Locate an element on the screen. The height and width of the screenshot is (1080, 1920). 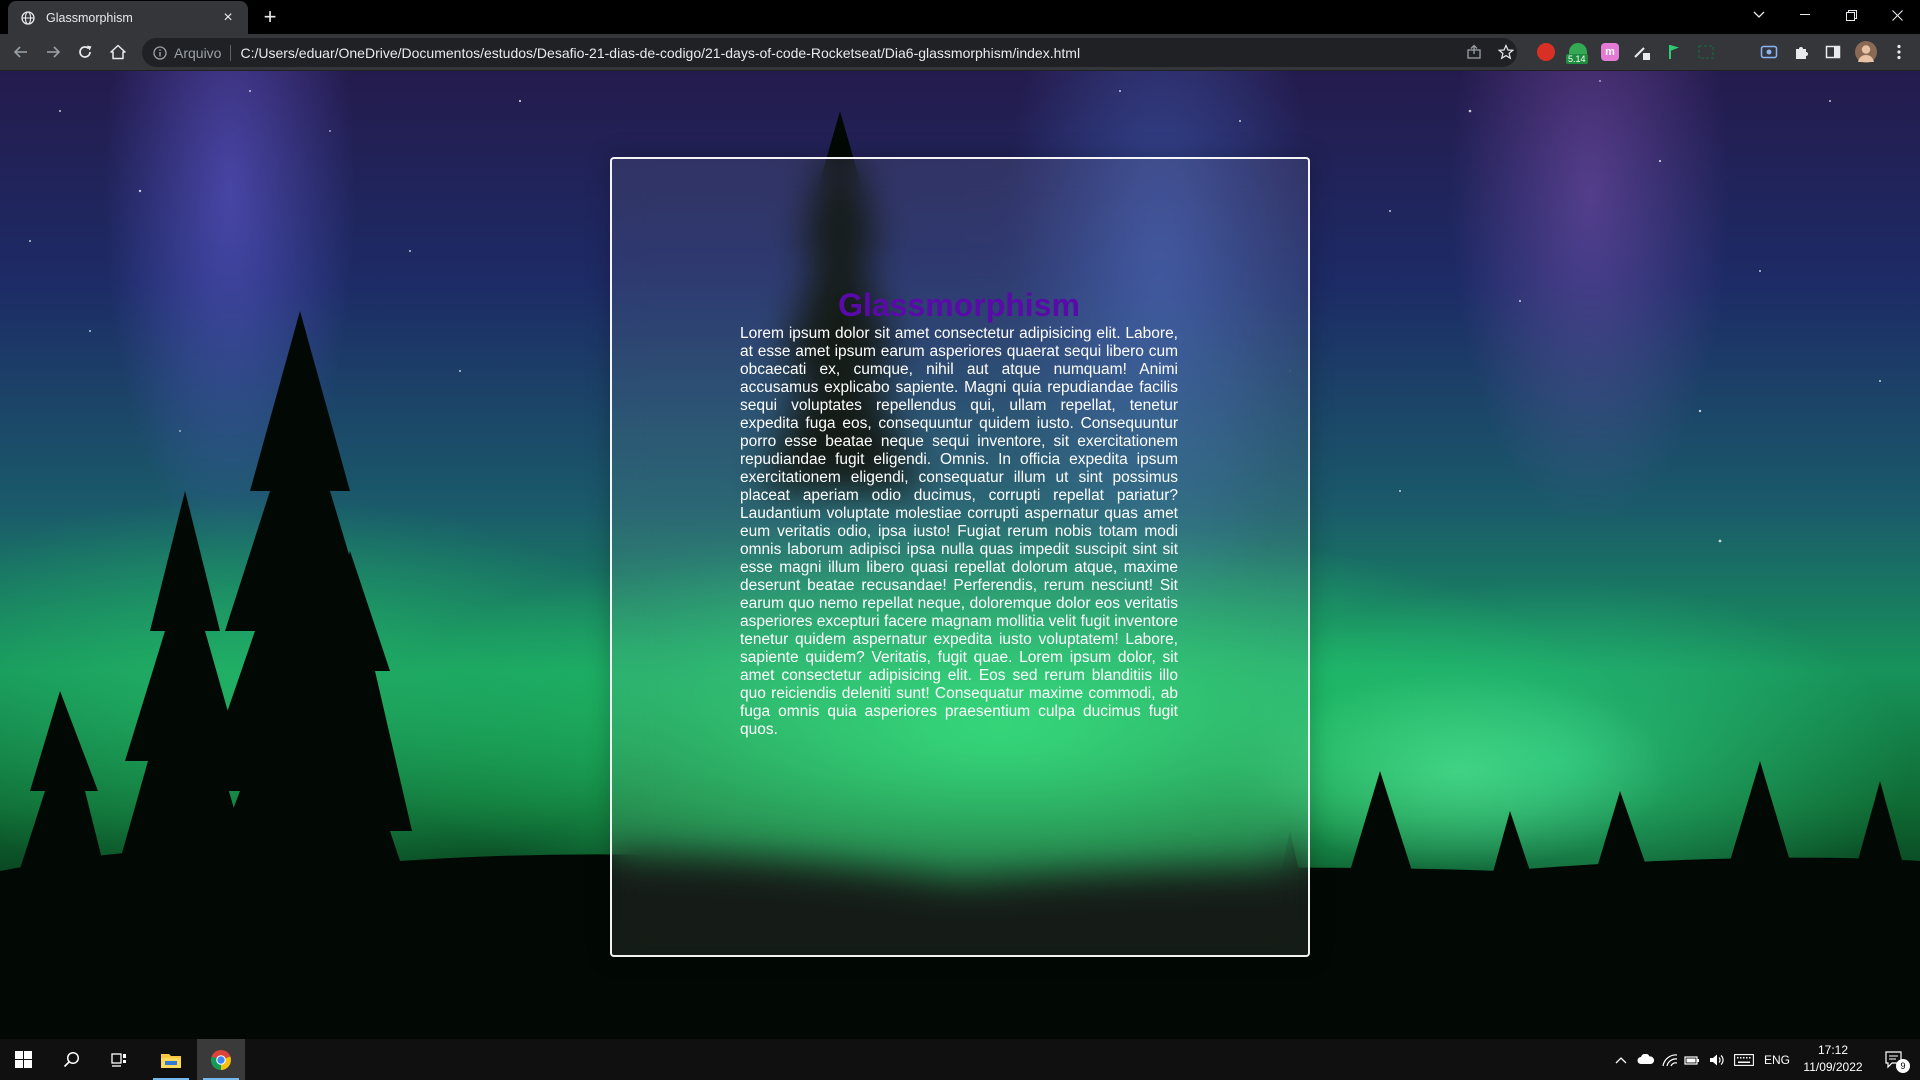
restore-icon is located at coordinates (1851, 15).